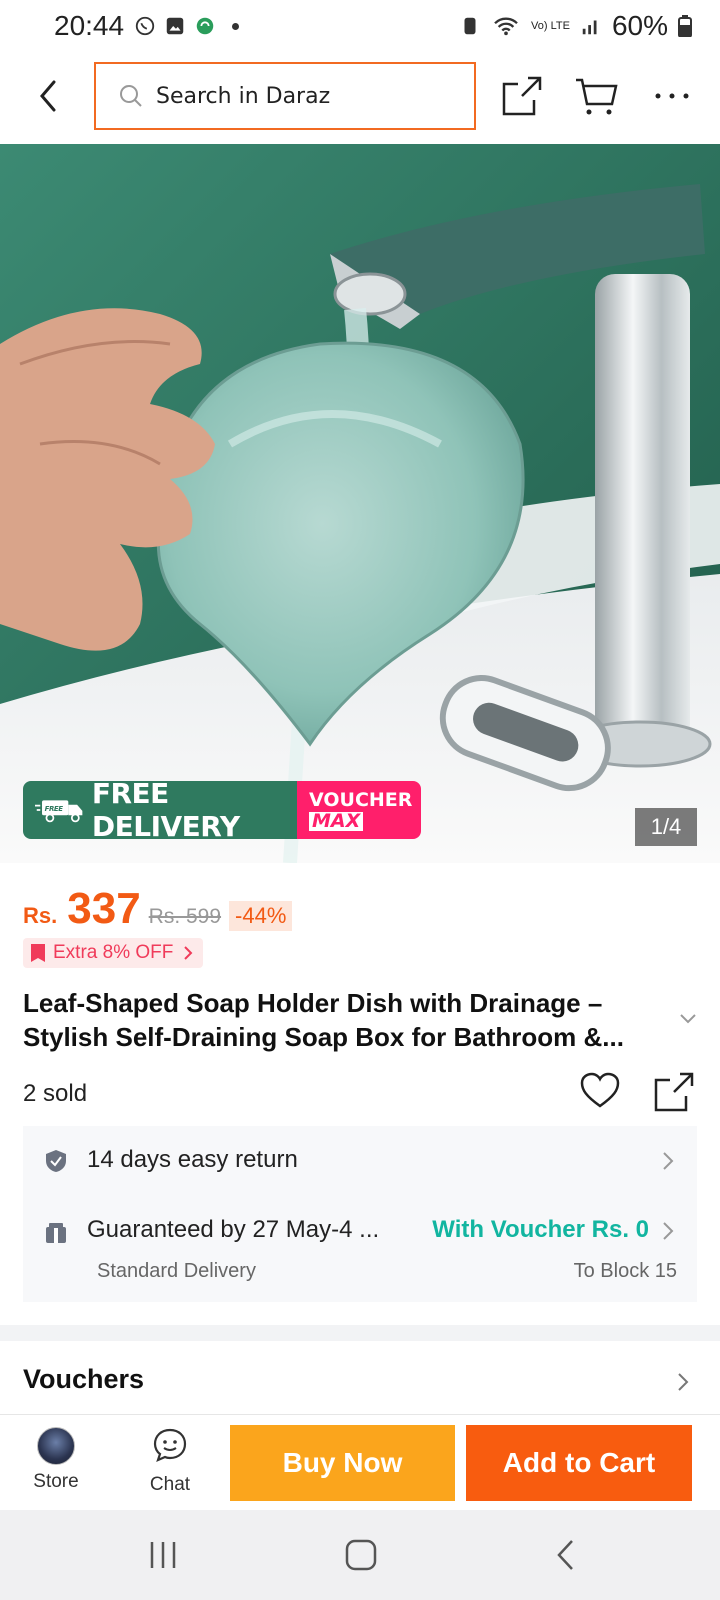  I want to click on offer-tag-icon, so click(38, 953).